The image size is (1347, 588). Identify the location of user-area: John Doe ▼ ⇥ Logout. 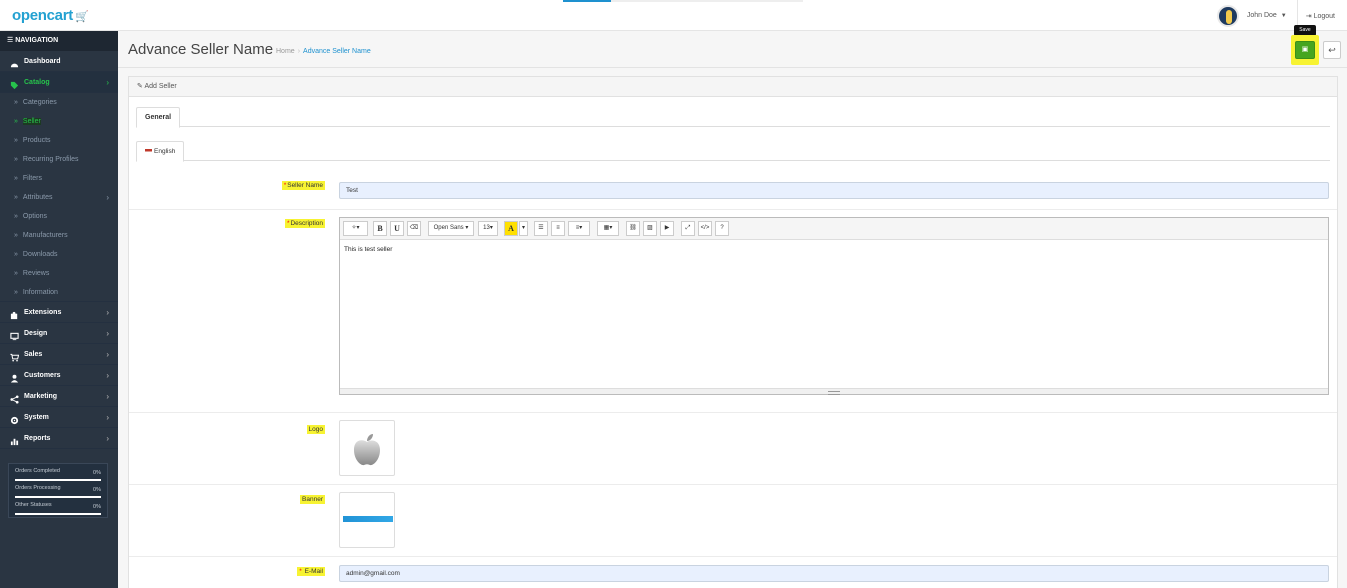
(1281, 15).